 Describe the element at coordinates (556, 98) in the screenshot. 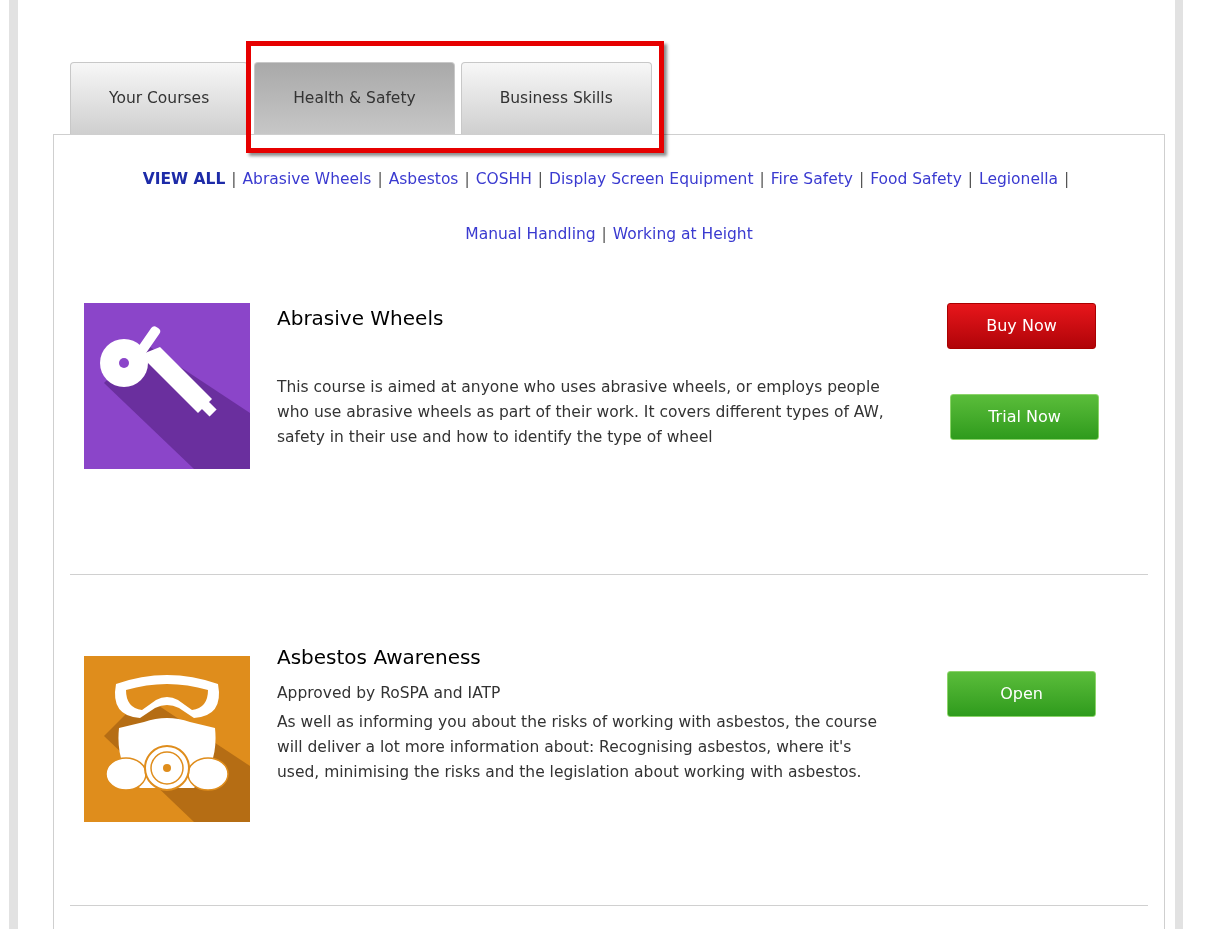

I see `tab: Business Skills` at that location.